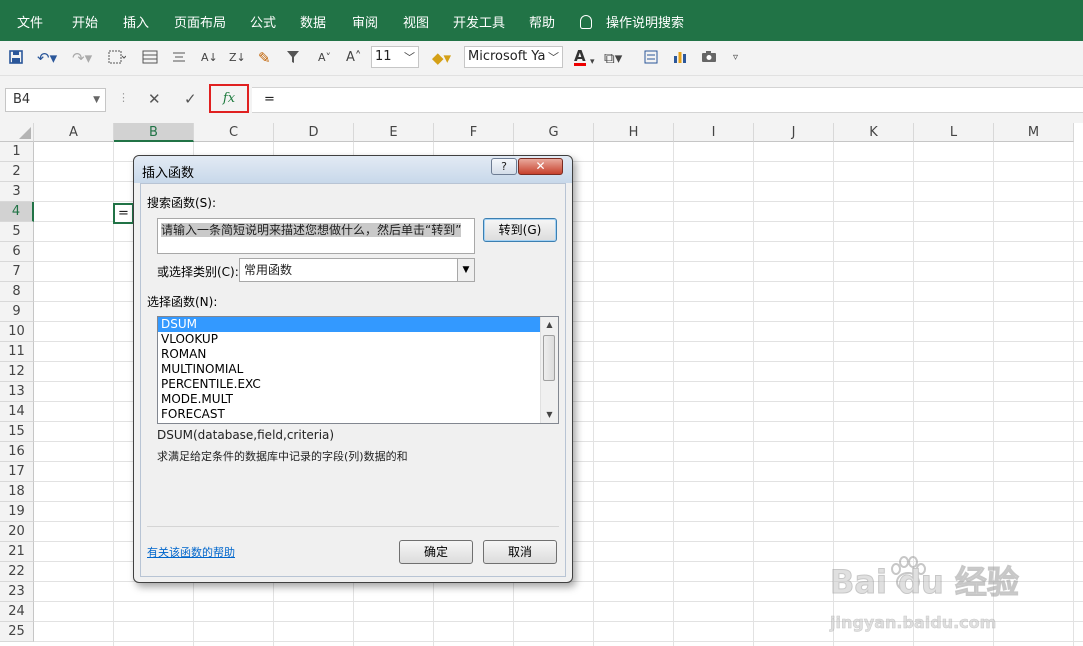  I want to click on format-painter-icon: ✎, so click(264, 58).